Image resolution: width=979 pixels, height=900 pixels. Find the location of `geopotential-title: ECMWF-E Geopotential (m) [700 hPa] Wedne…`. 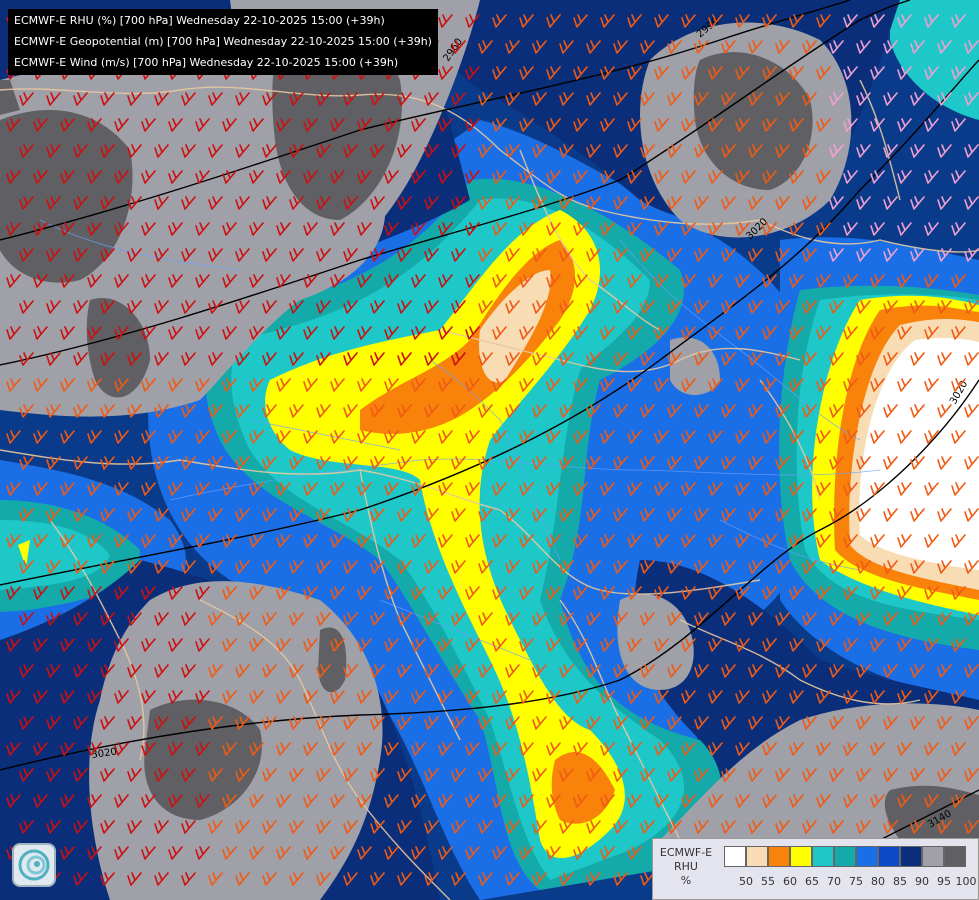

geopotential-title: ECMWF-E Geopotential (m) [700 hPa] Wedne… is located at coordinates (223, 41).